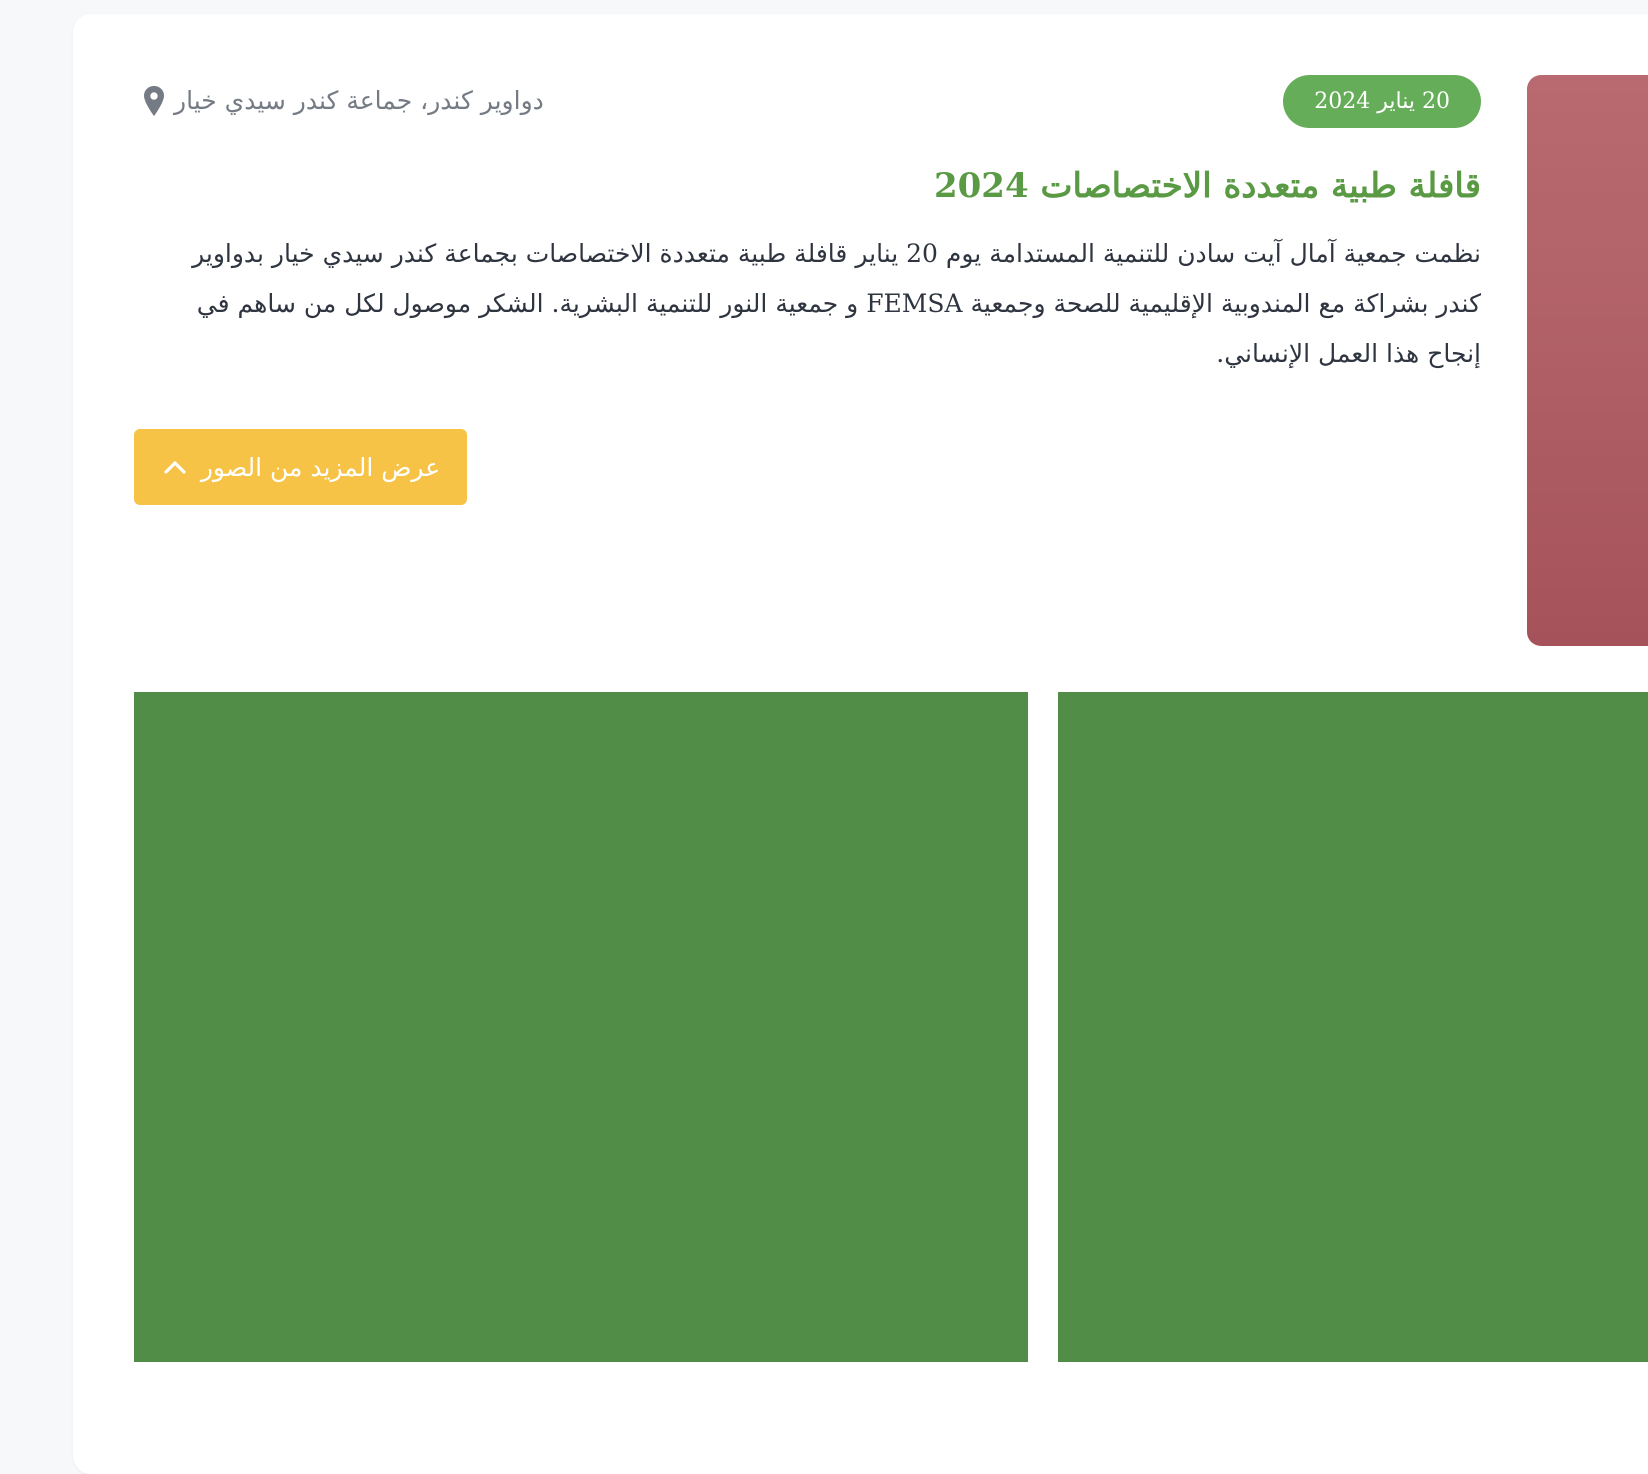 This screenshot has width=1648, height=1474. Describe the element at coordinates (154, 101) in the screenshot. I see `map-pin-icon` at that location.